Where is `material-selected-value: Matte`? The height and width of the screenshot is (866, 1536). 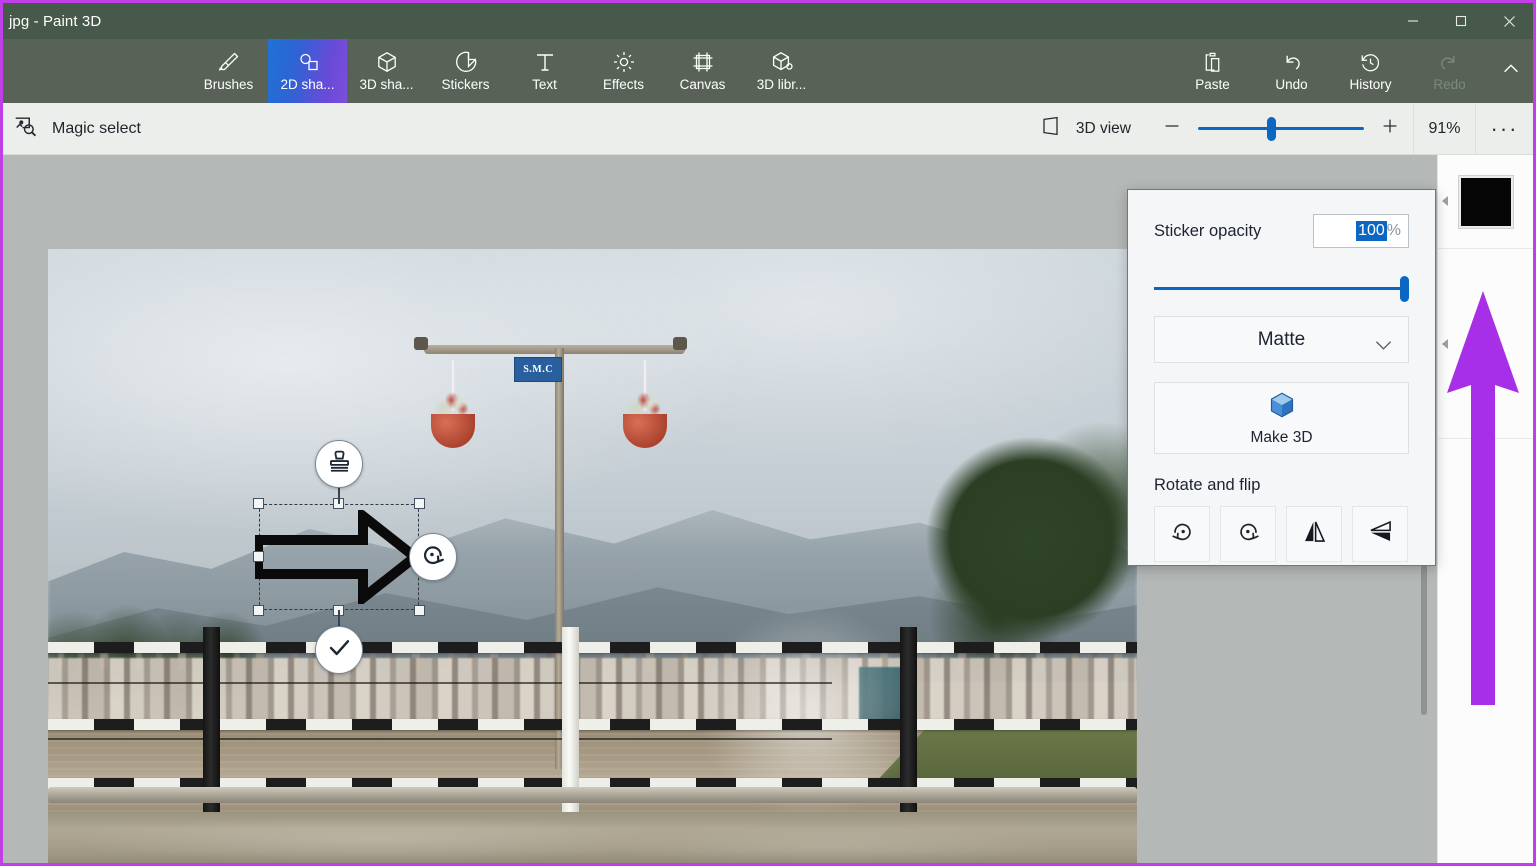 material-selected-value: Matte is located at coordinates (1281, 339).